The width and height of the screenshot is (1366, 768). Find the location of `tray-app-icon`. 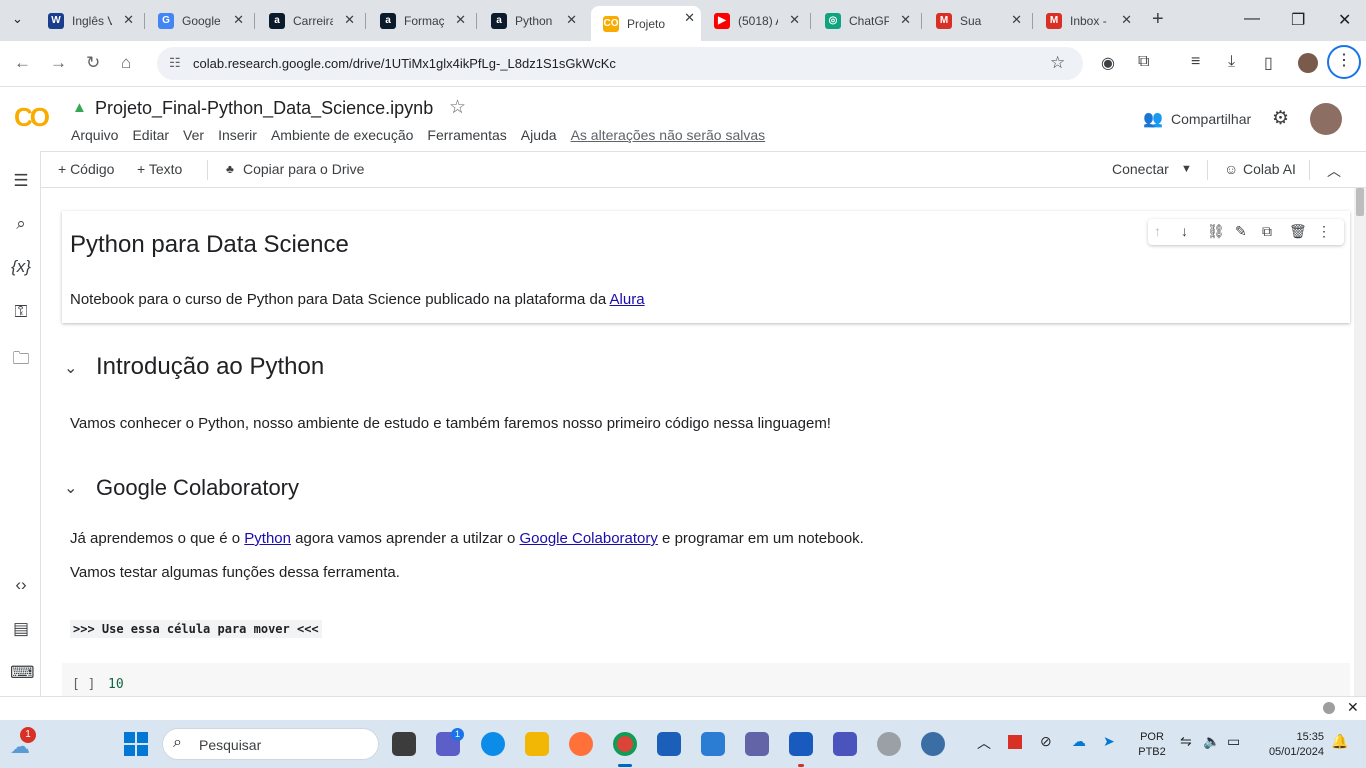

tray-app-icon is located at coordinates (1015, 742).